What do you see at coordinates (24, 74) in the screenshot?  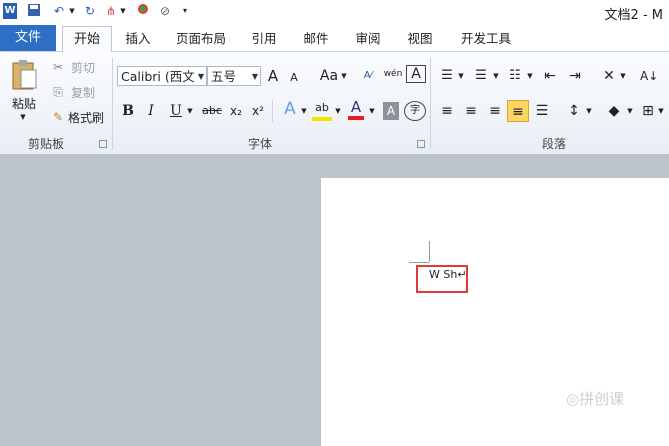 I see `paste-button` at bounding box center [24, 74].